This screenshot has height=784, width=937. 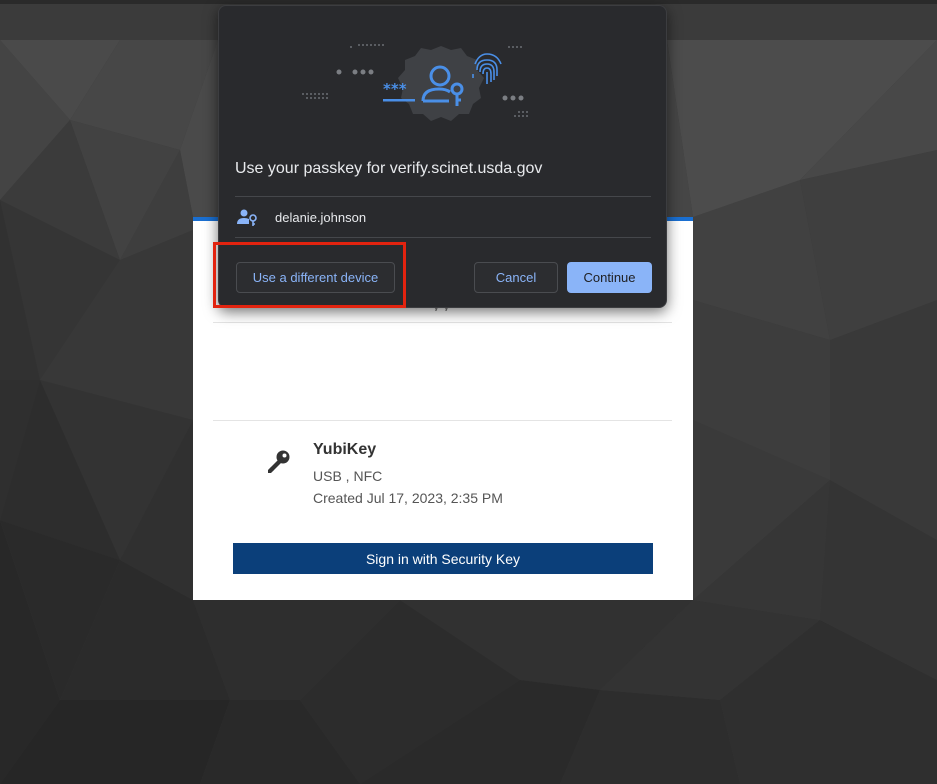 What do you see at coordinates (443, 196) in the screenshot?
I see `dialog-divider-top` at bounding box center [443, 196].